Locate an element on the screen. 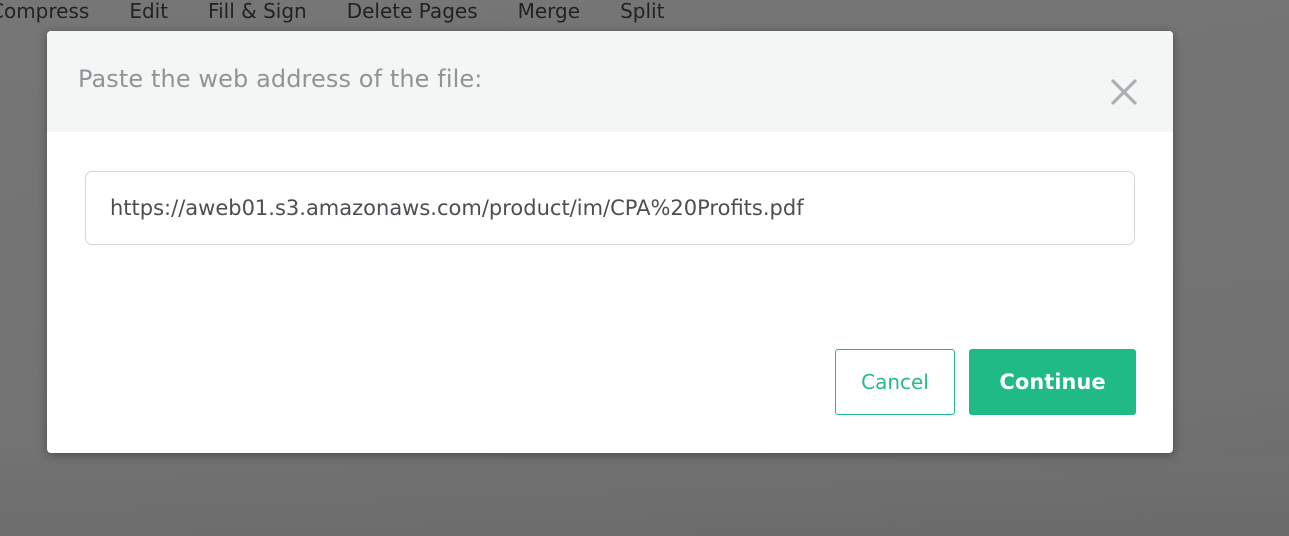  cancel-button: Cancel is located at coordinates (895, 382).